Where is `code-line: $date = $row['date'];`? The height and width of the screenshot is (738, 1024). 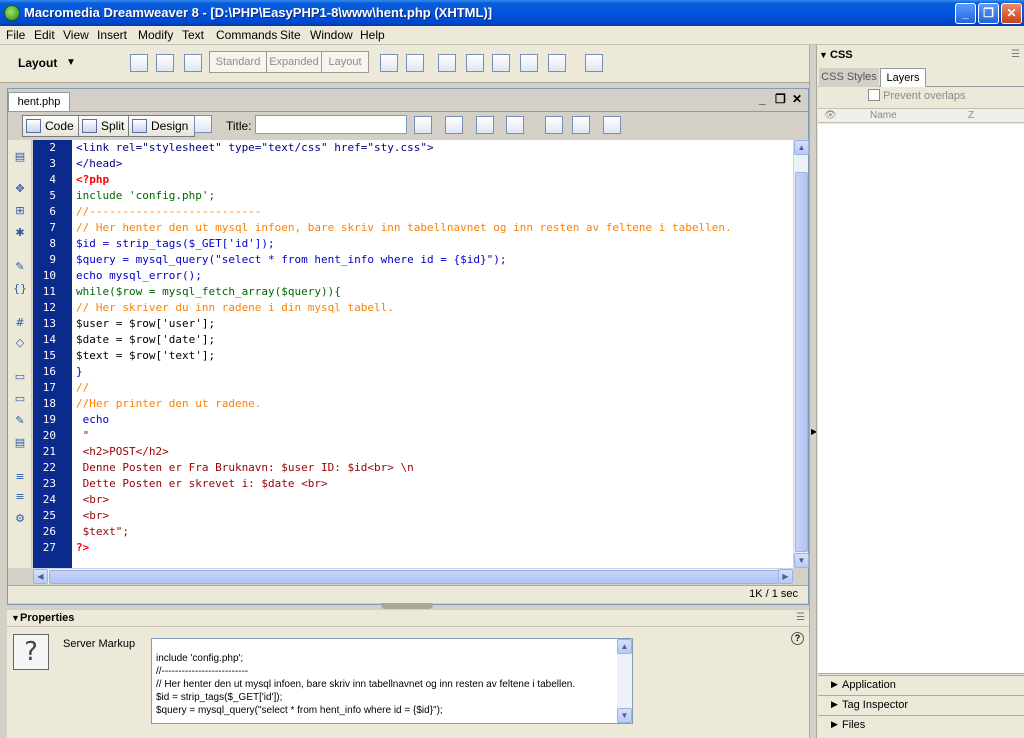
code-line: $date = $row['date']; is located at coordinates (432, 340).